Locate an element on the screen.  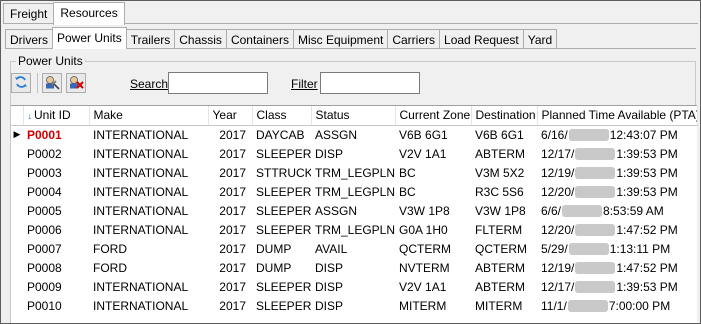
refresh-button is located at coordinates (21, 83).